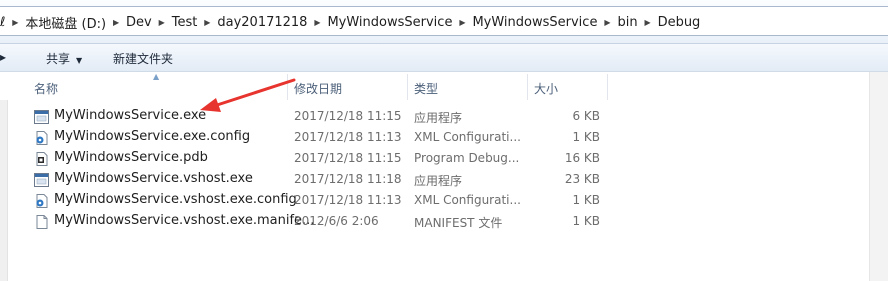 This screenshot has height=281, width=888. I want to click on file-date: 2012/6/6 2:06, so click(336, 221).